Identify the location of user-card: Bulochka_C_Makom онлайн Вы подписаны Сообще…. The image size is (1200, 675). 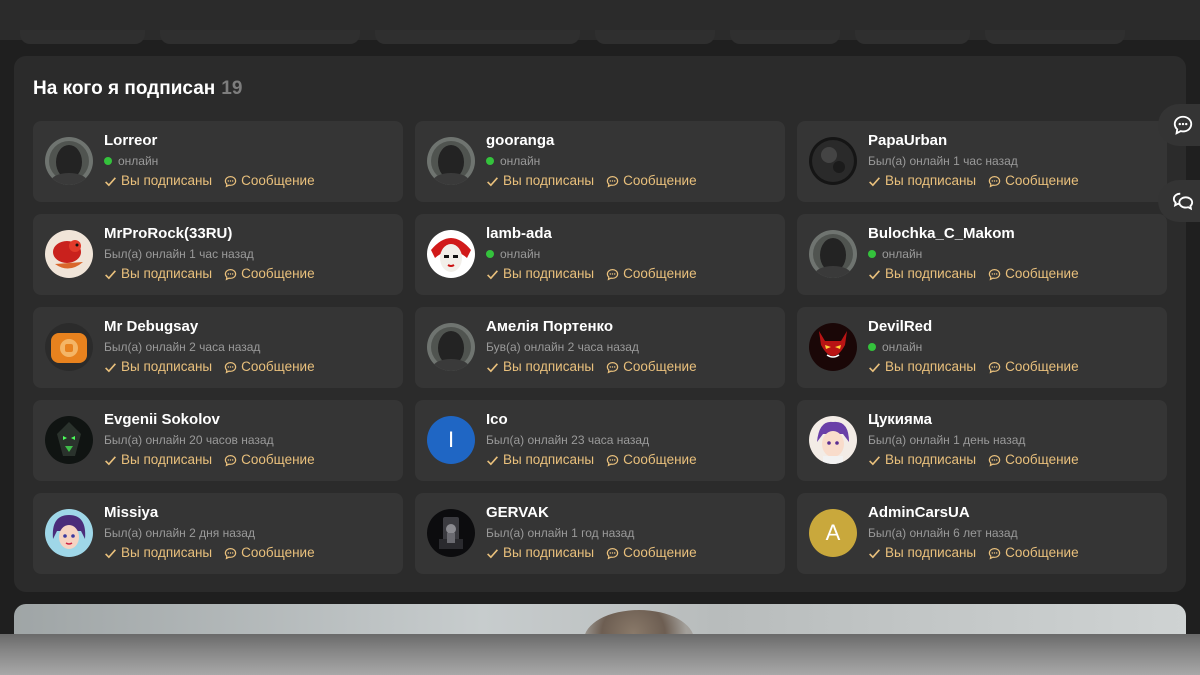
(982, 254).